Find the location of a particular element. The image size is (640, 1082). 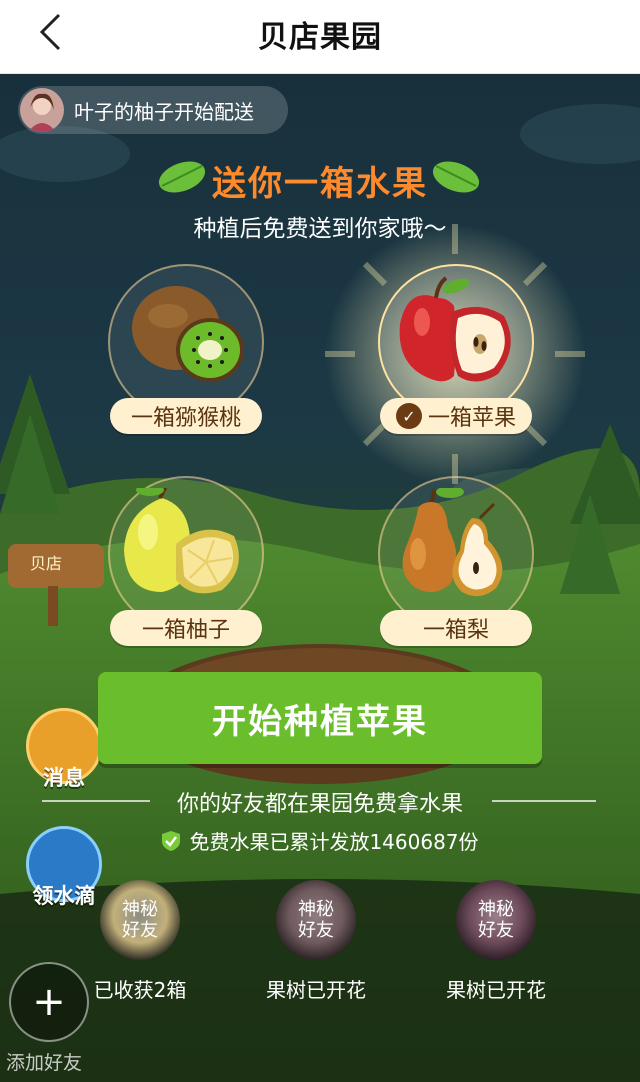

friends-title: 你的好友都在果园免费拿水果 is located at coordinates (319, 804).